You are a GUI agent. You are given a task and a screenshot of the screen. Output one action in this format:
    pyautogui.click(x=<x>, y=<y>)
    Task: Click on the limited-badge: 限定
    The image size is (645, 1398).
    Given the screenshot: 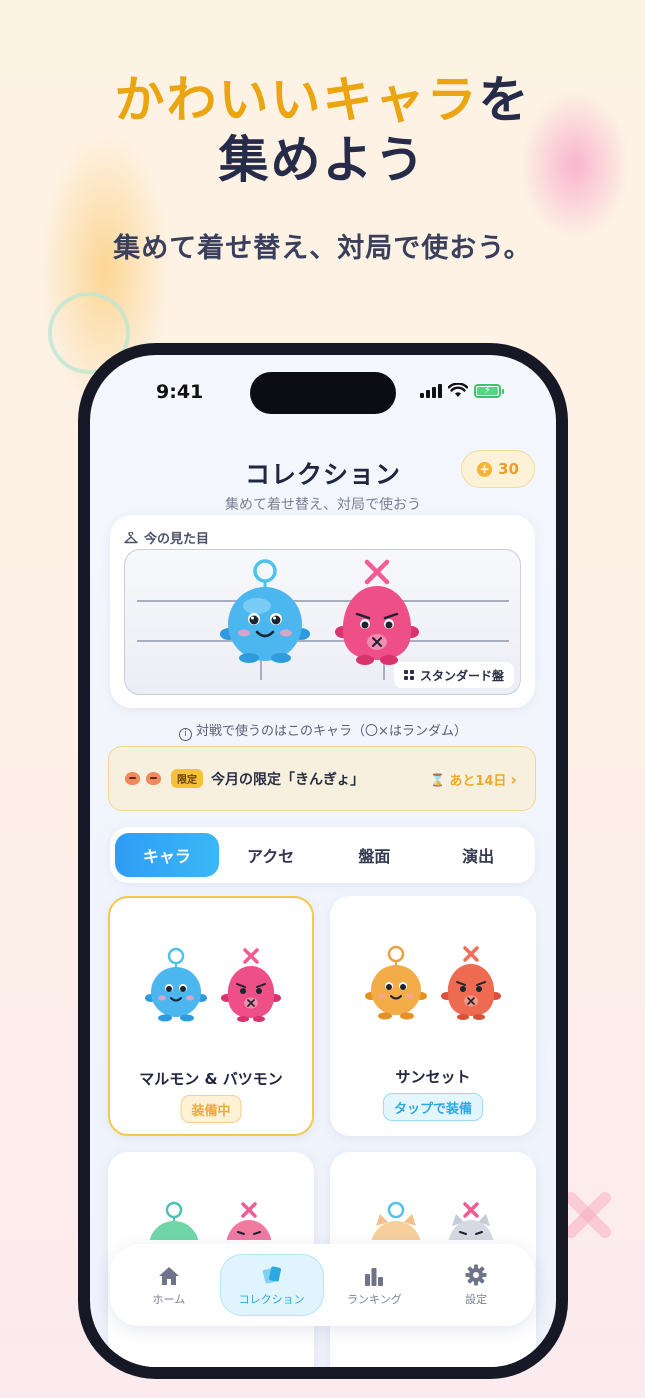 What is the action you would take?
    pyautogui.click(x=187, y=778)
    